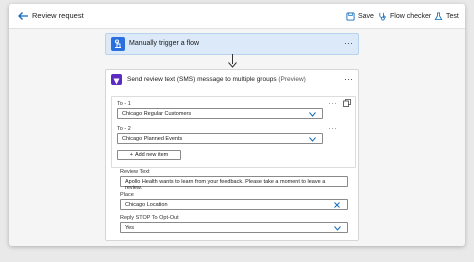 This screenshot has width=474, height=262. I want to click on to-2-label: To - 2, so click(124, 129).